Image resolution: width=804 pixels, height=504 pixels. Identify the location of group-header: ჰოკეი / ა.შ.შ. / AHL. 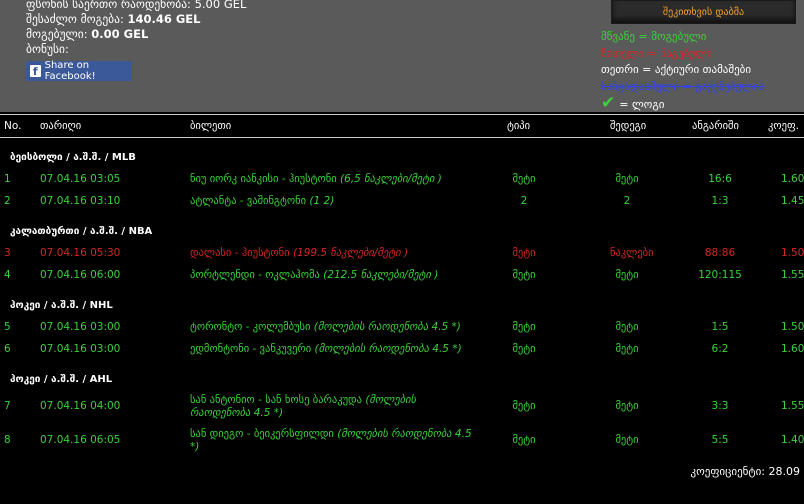
(61, 379).